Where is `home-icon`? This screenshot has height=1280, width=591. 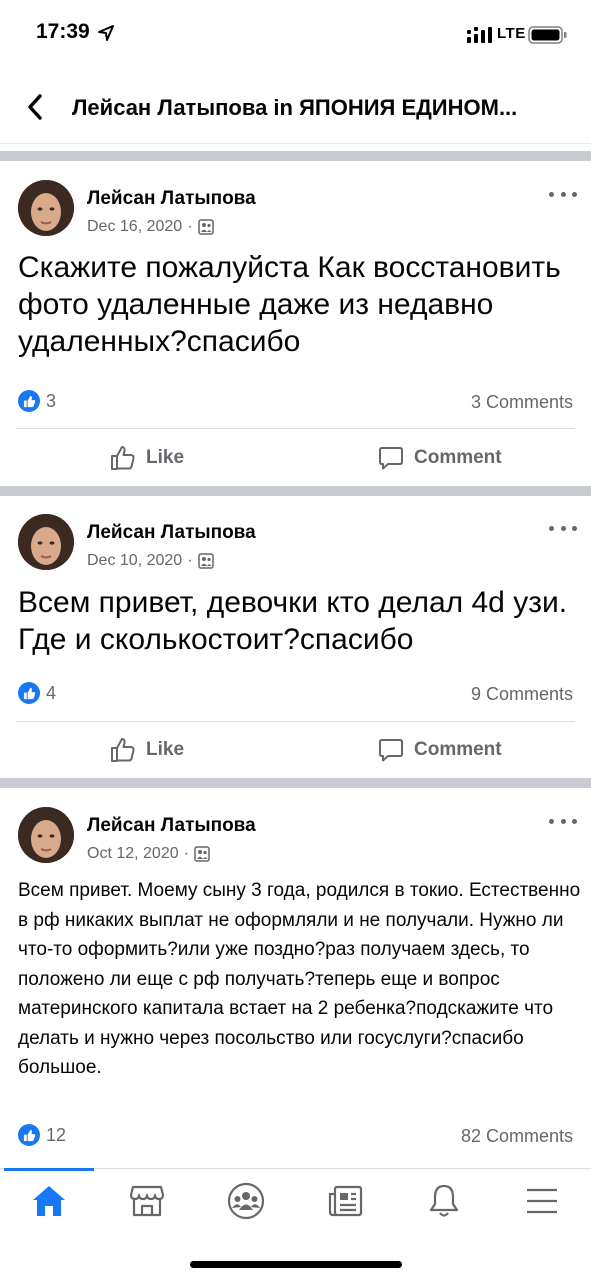 home-icon is located at coordinates (49, 1201).